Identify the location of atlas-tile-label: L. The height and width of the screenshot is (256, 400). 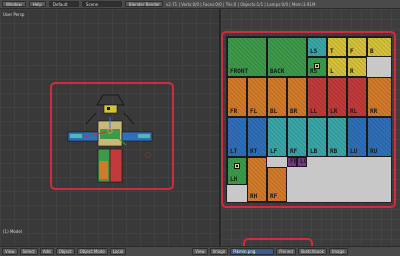
(332, 71).